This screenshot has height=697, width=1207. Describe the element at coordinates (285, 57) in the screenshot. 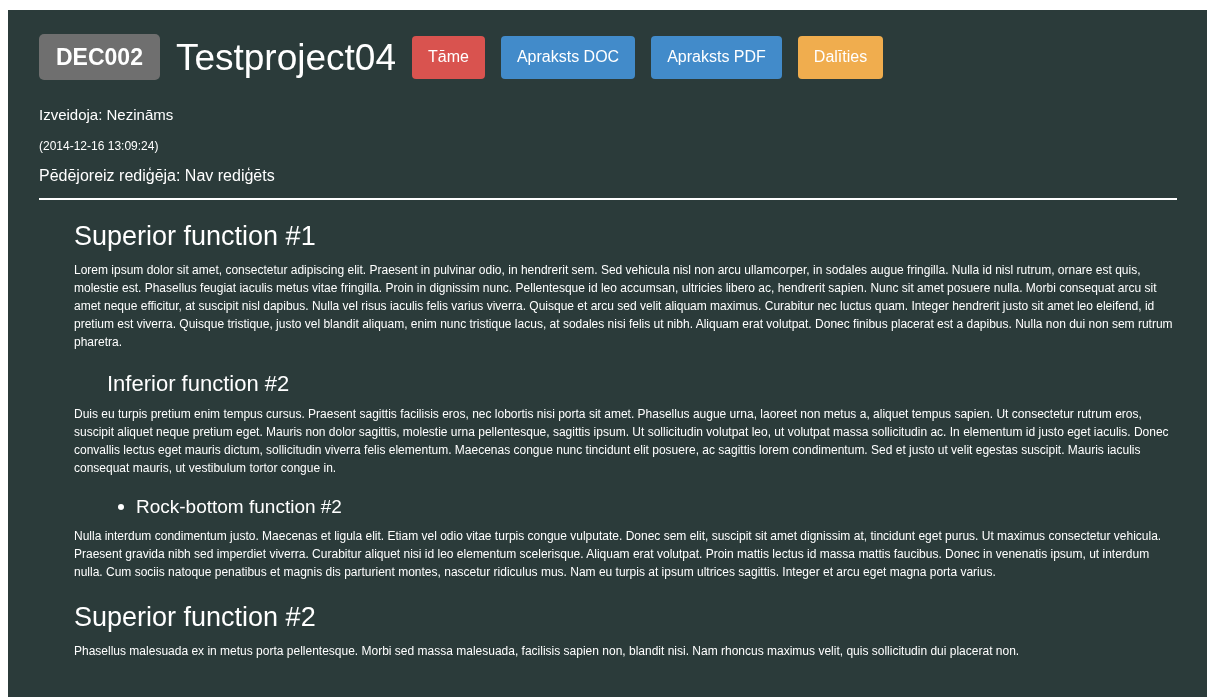

I see `project-title: Testproject04` at that location.